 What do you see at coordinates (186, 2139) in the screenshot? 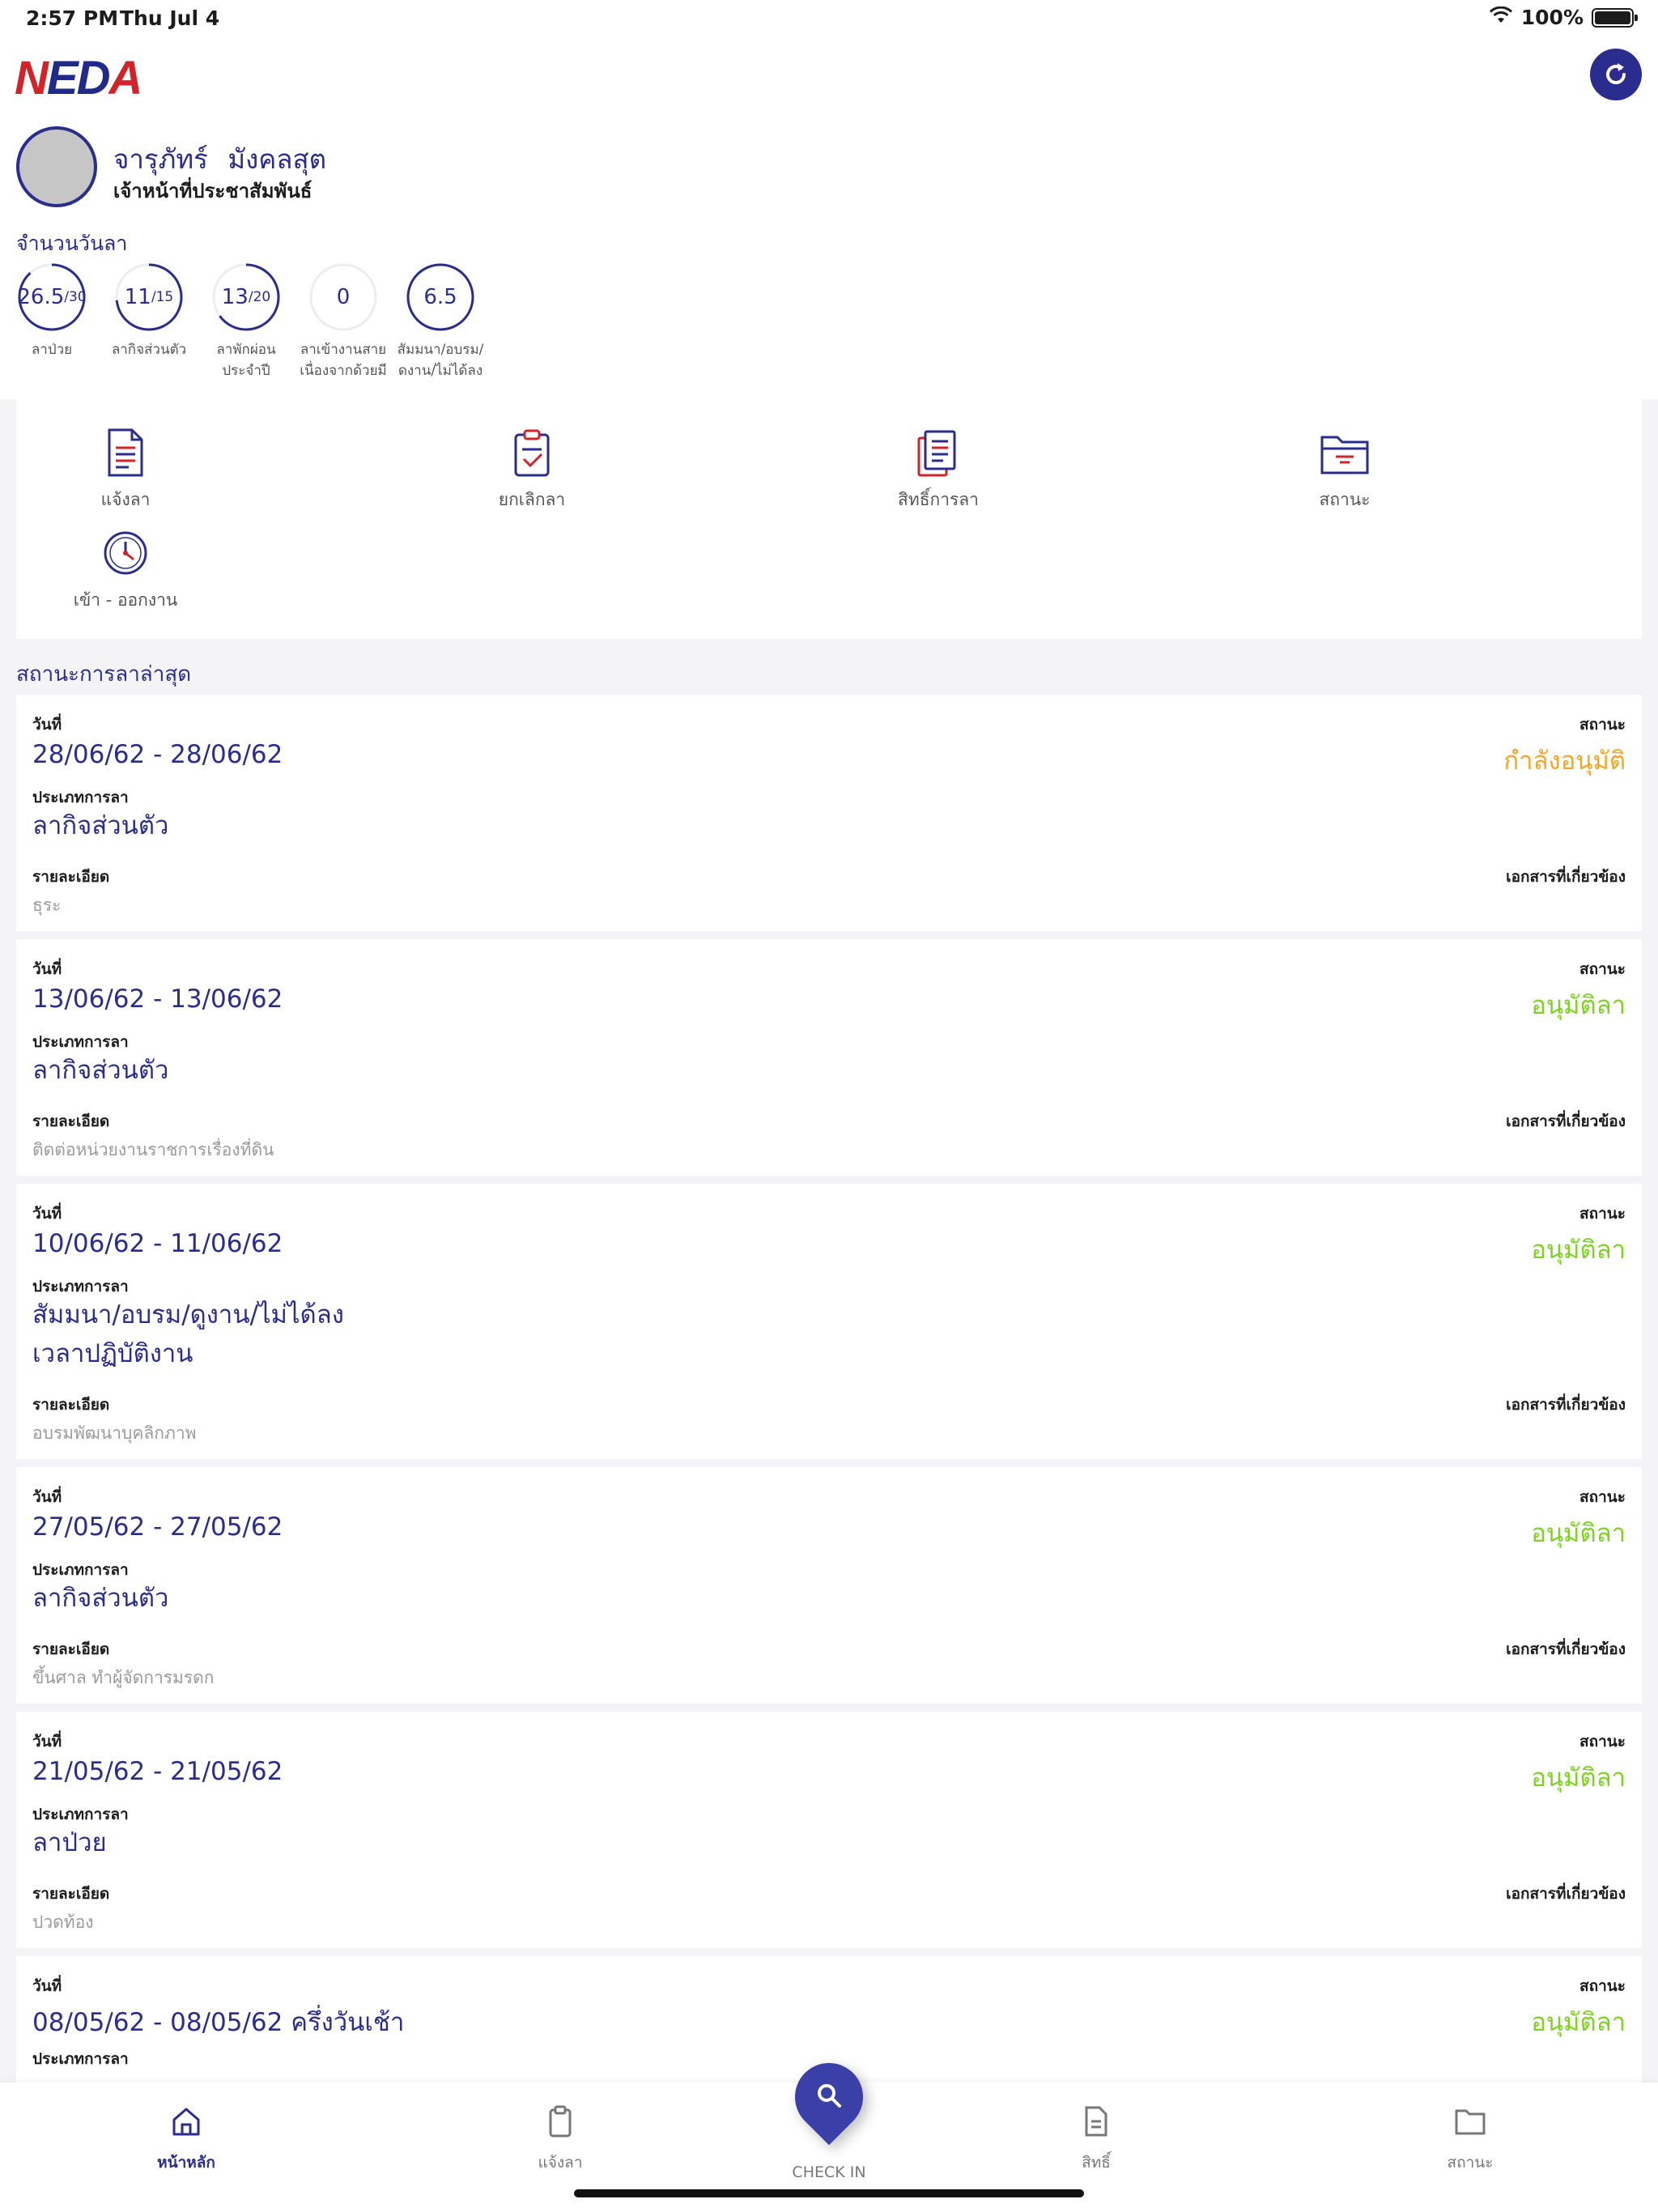
I see `tab-home: หน้าหลัก` at bounding box center [186, 2139].